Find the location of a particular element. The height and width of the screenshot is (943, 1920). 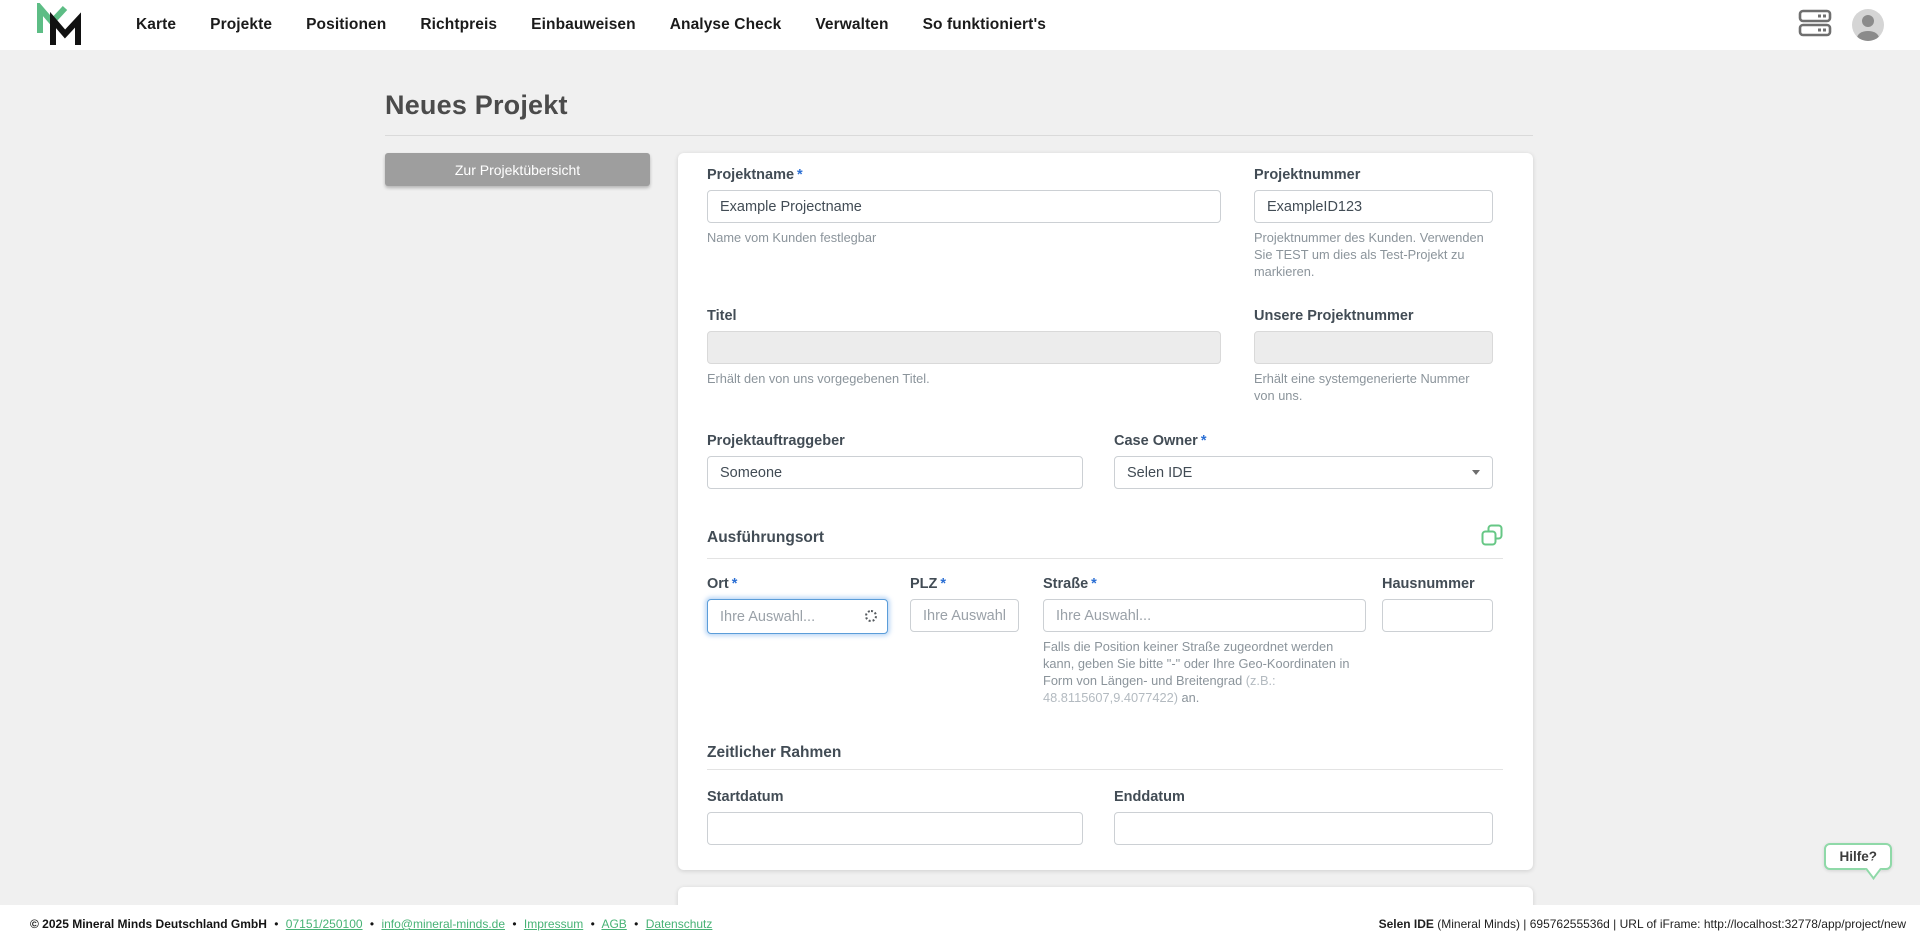

footer-copyright: © 2025 Mineral Minds Deutschland GmbH is located at coordinates (148, 924).